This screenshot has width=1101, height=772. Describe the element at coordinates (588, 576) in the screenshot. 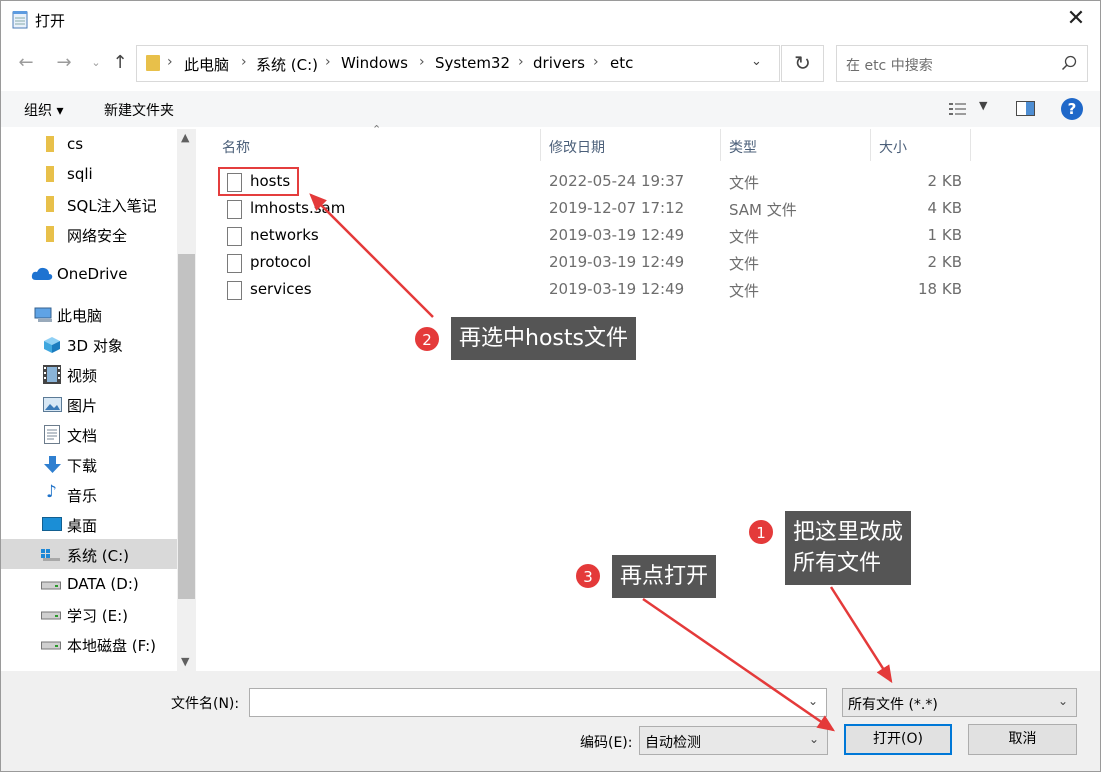

I see `annotation-badge-3: 3` at that location.